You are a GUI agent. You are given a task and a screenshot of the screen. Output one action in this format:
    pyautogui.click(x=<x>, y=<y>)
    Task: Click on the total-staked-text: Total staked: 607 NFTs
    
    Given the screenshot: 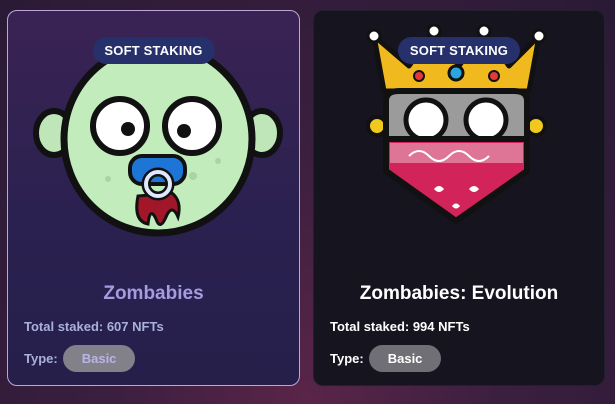 What is the action you would take?
    pyautogui.click(x=94, y=326)
    